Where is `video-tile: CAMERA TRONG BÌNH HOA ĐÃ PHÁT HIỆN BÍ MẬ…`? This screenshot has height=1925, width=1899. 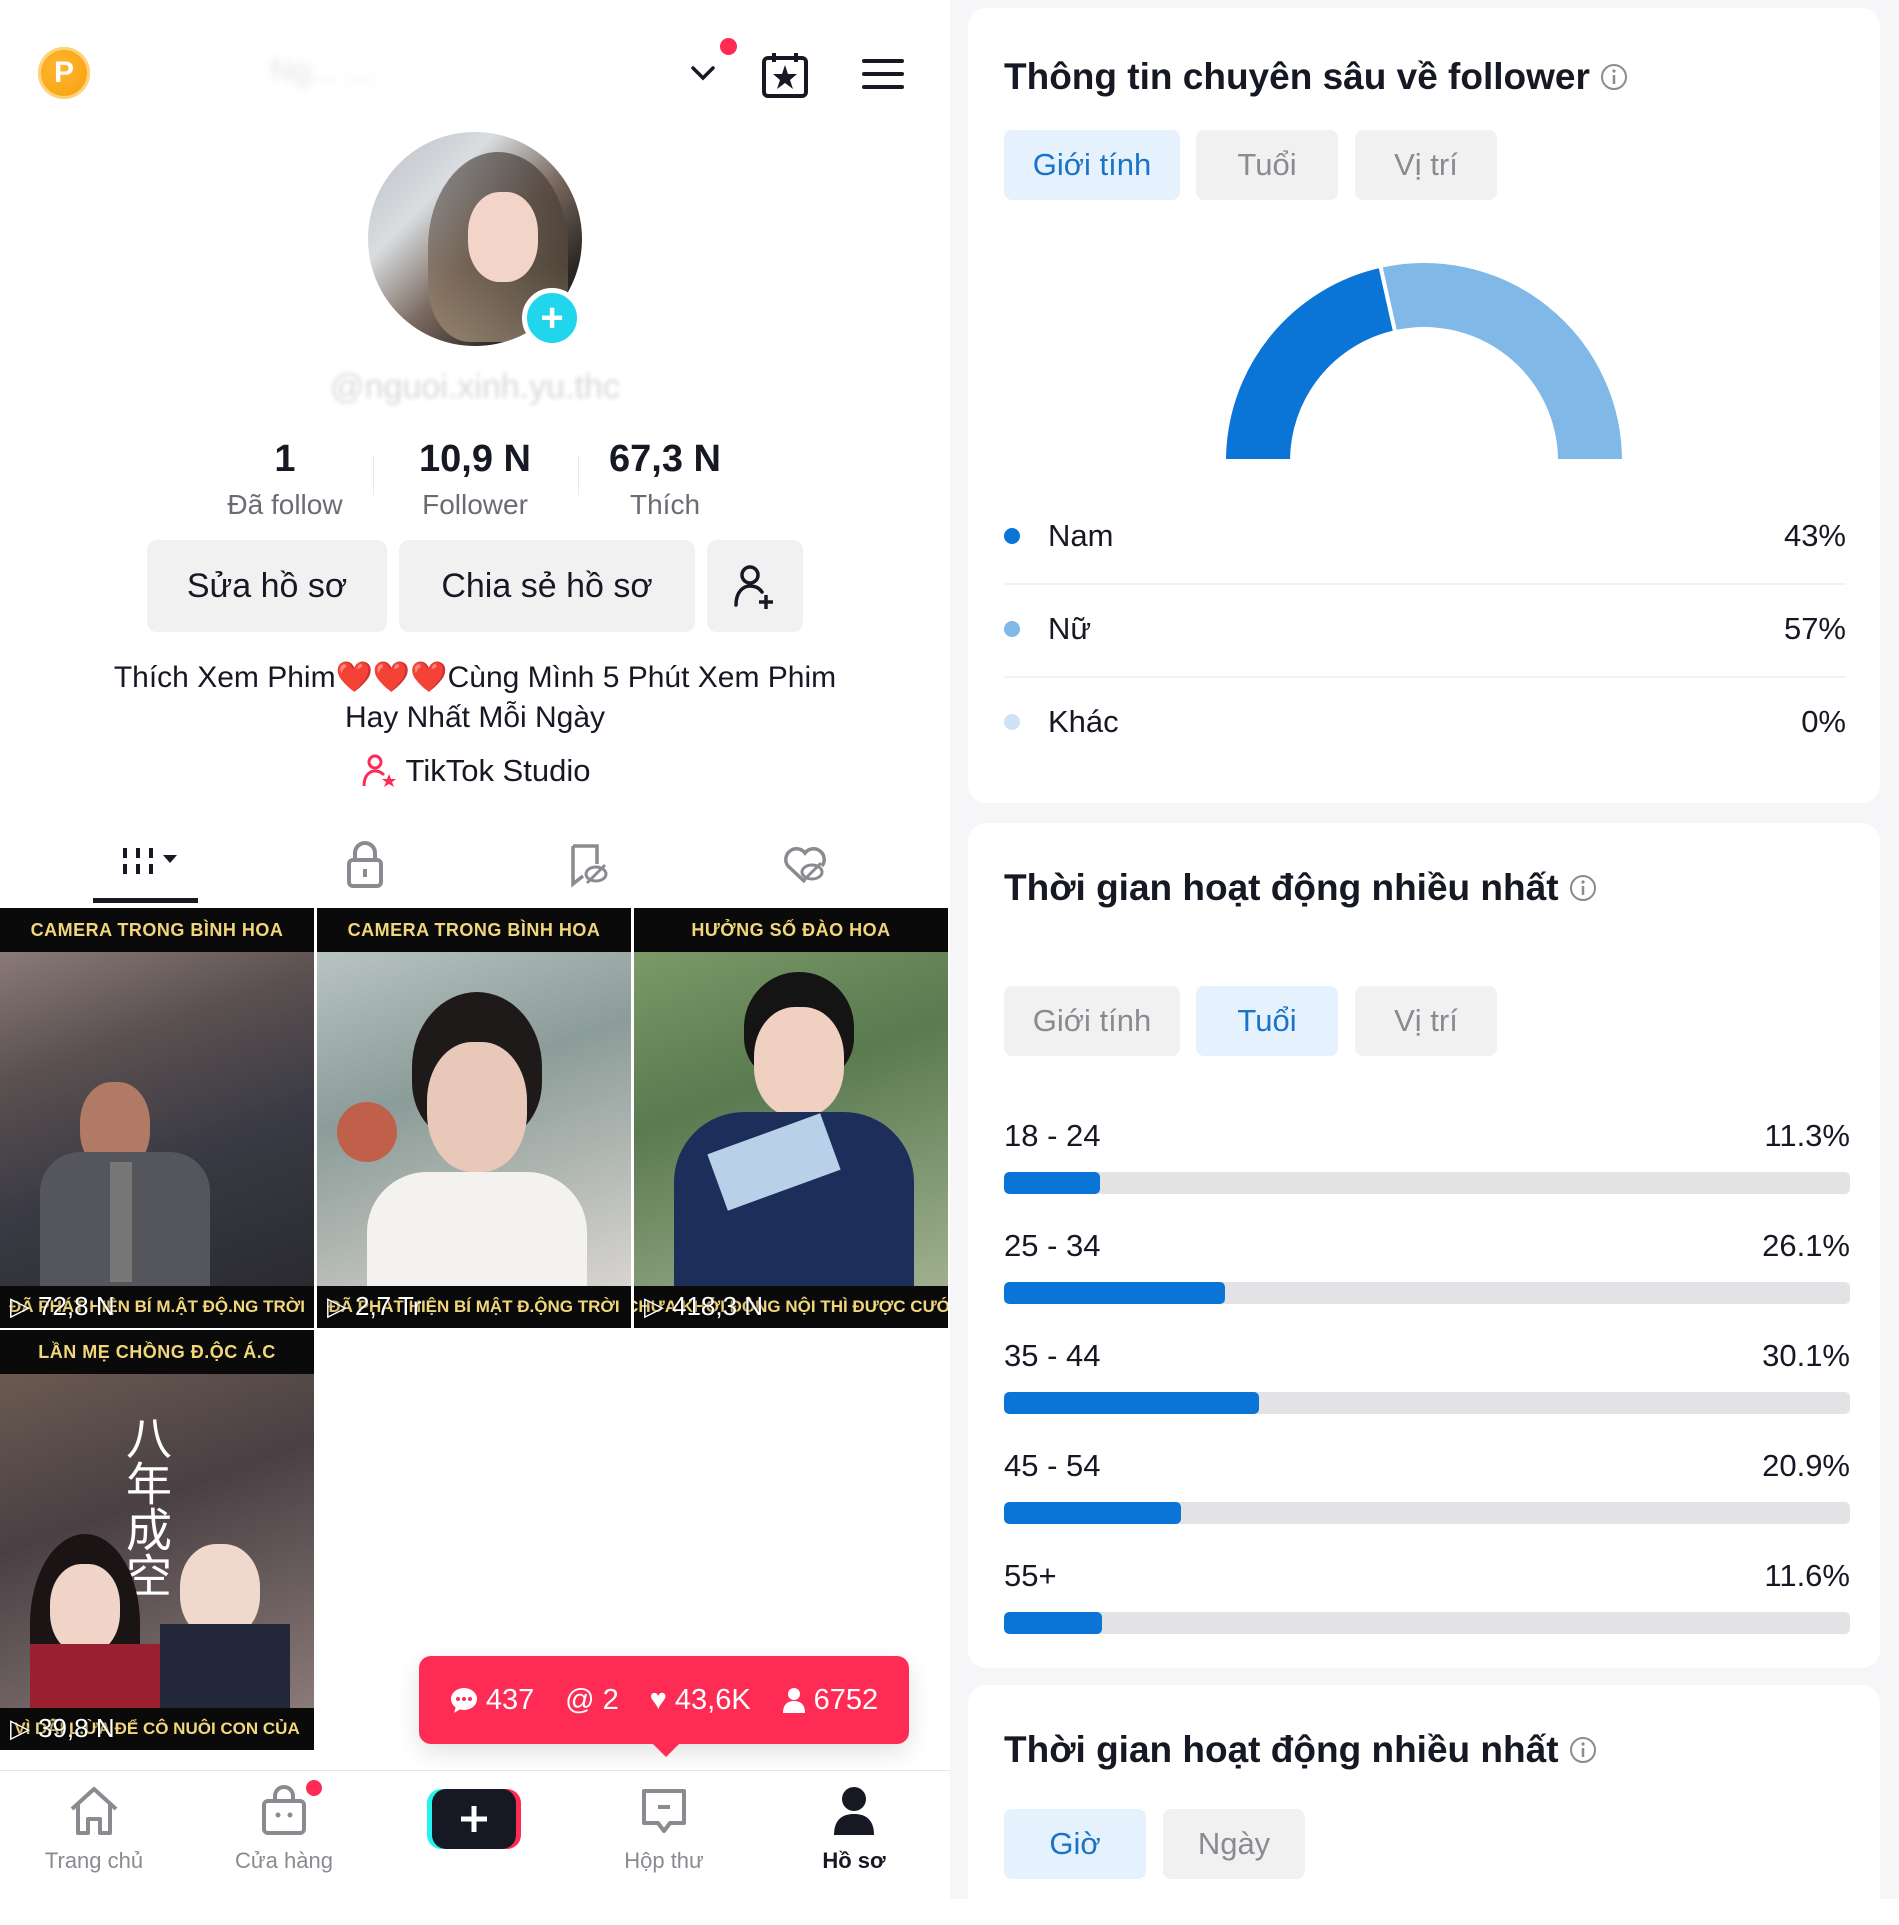
video-tile: CAMERA TRONG BÌNH HOA ĐÃ PHÁT HIỆN BÍ MẬ… is located at coordinates (474, 1118).